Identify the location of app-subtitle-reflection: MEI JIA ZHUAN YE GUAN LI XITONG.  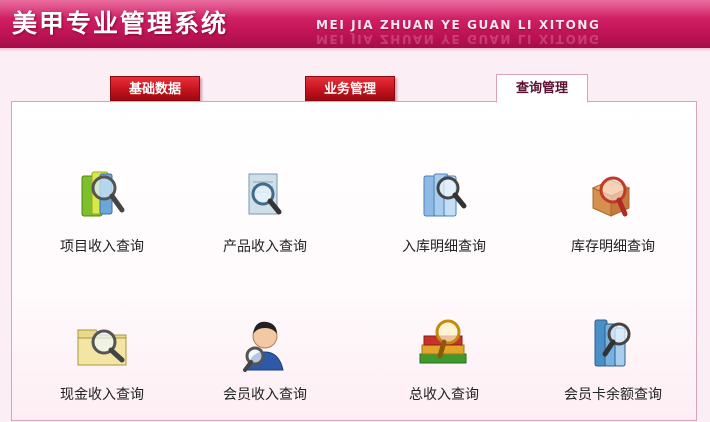
(458, 39).